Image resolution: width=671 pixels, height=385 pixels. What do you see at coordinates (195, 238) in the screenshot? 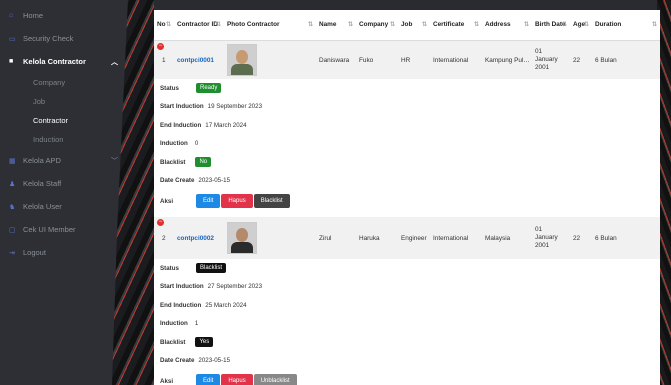
I see `cell-contractor-id: contpci0002` at bounding box center [195, 238].